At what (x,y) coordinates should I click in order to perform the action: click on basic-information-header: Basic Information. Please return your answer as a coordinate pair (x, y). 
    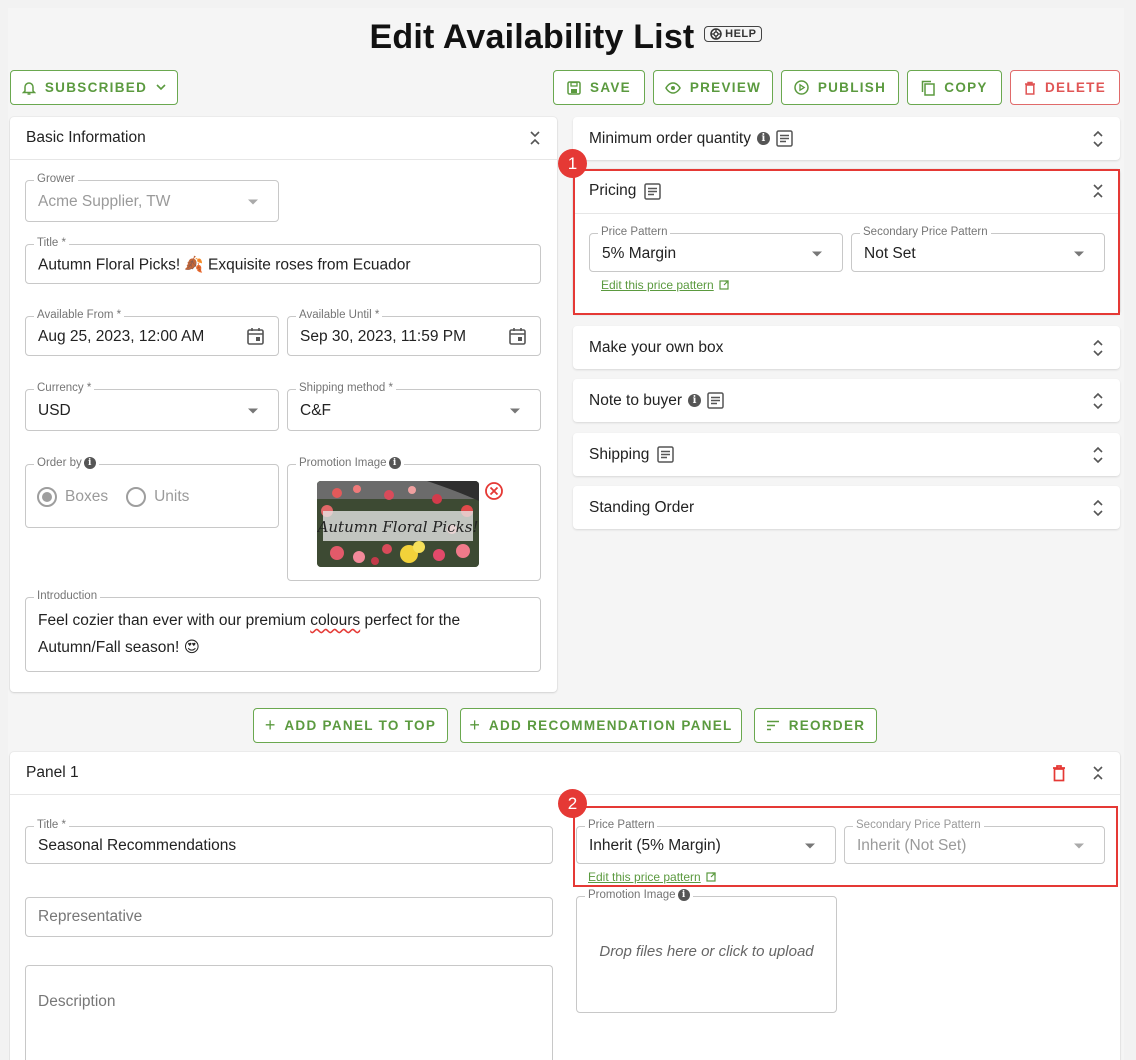
    Looking at the image, I should click on (283, 138).